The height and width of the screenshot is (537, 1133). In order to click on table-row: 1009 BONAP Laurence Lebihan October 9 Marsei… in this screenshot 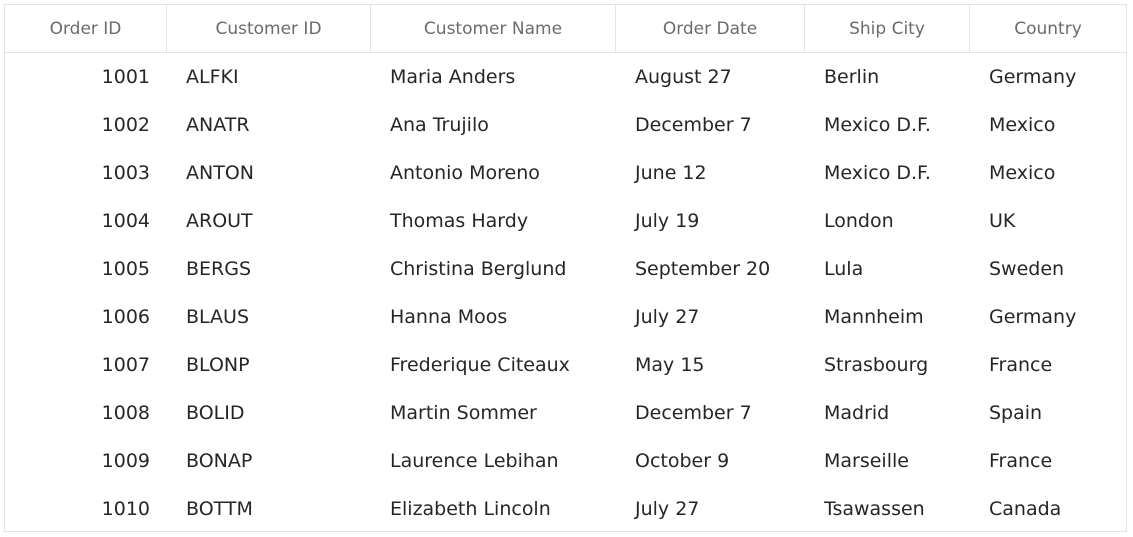, I will do `click(565, 461)`.